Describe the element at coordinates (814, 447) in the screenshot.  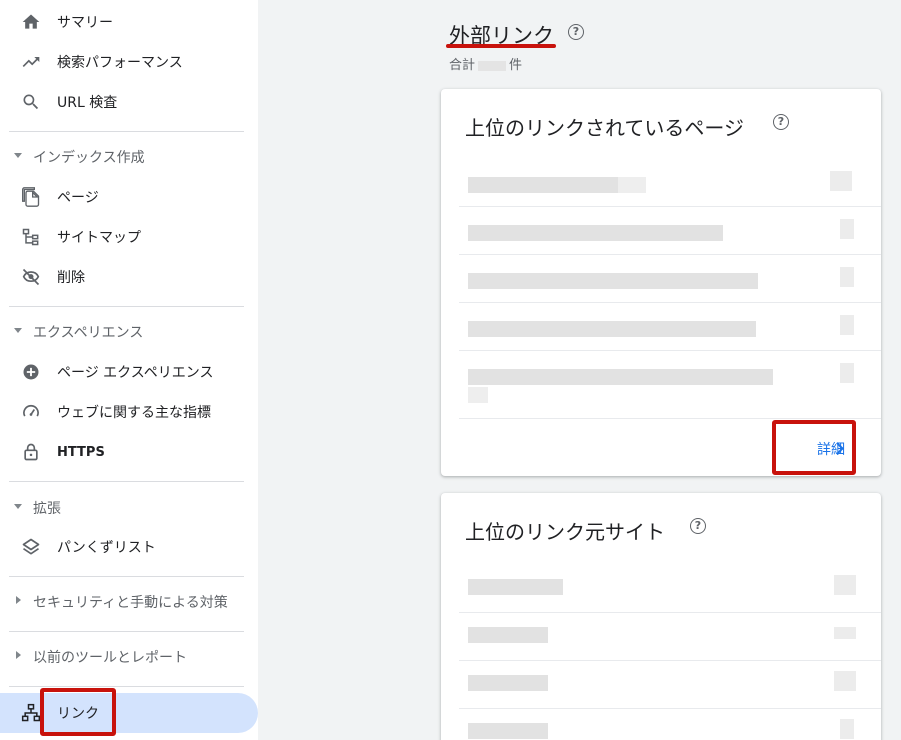
I see `highlight-box-details` at that location.